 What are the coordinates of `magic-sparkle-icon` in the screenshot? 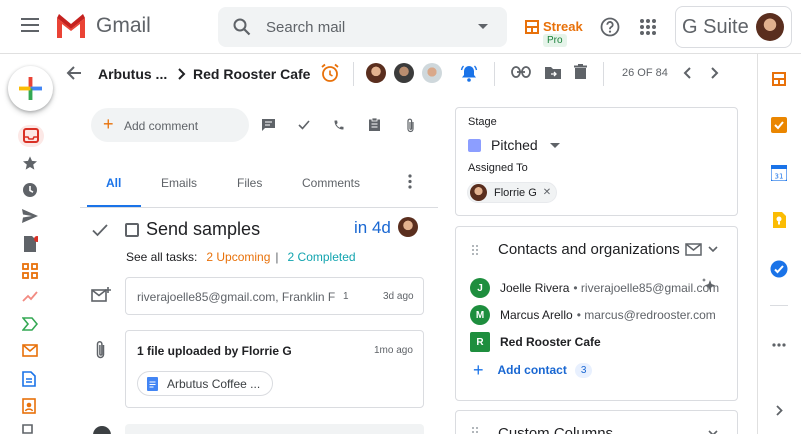 It's located at (709, 285).